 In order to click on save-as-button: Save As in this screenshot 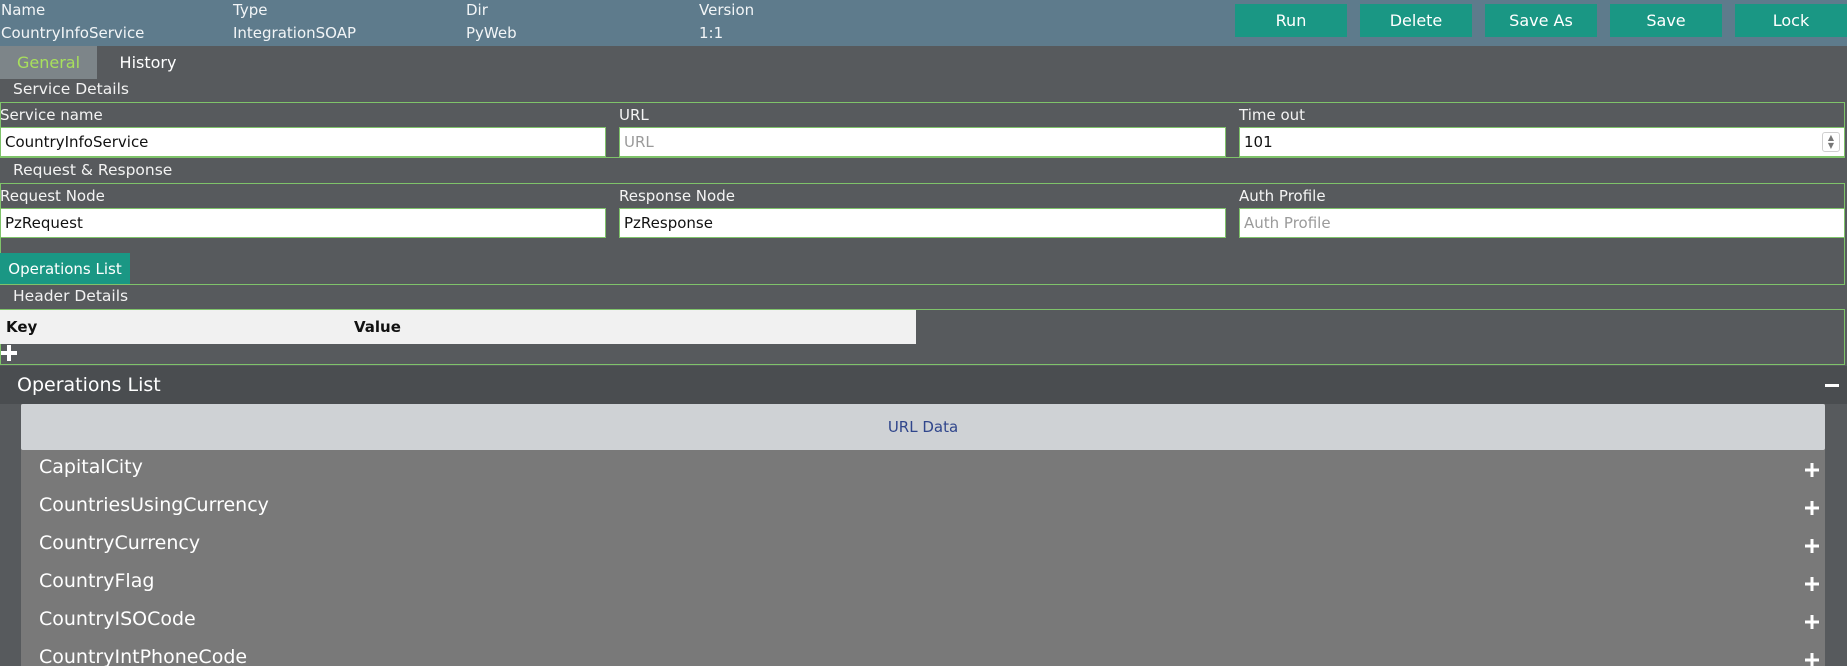, I will do `click(1541, 20)`.